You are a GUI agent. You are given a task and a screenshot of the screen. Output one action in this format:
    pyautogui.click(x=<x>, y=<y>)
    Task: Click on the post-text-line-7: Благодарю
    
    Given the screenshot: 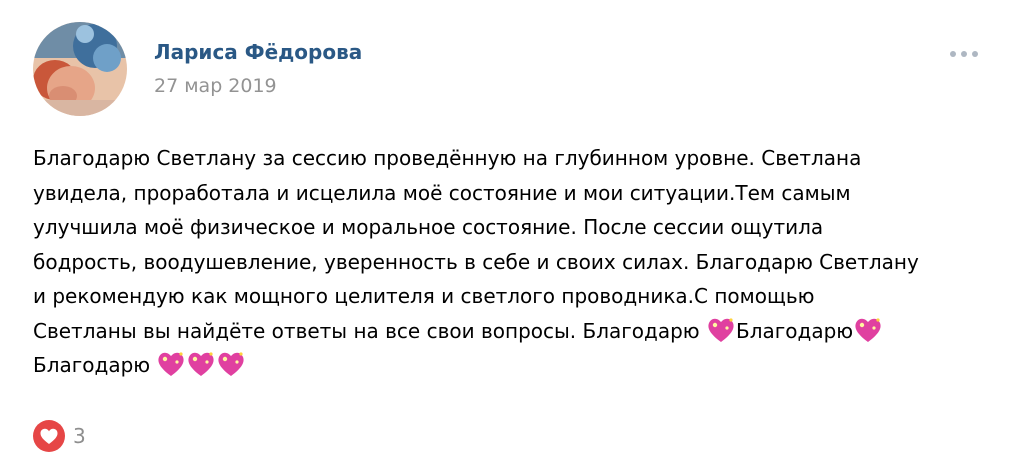 What is the action you would take?
    pyautogui.click(x=513, y=365)
    